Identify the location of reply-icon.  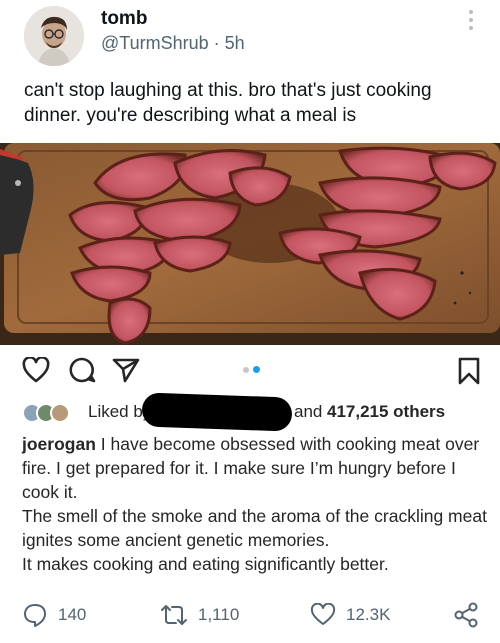
(35, 615).